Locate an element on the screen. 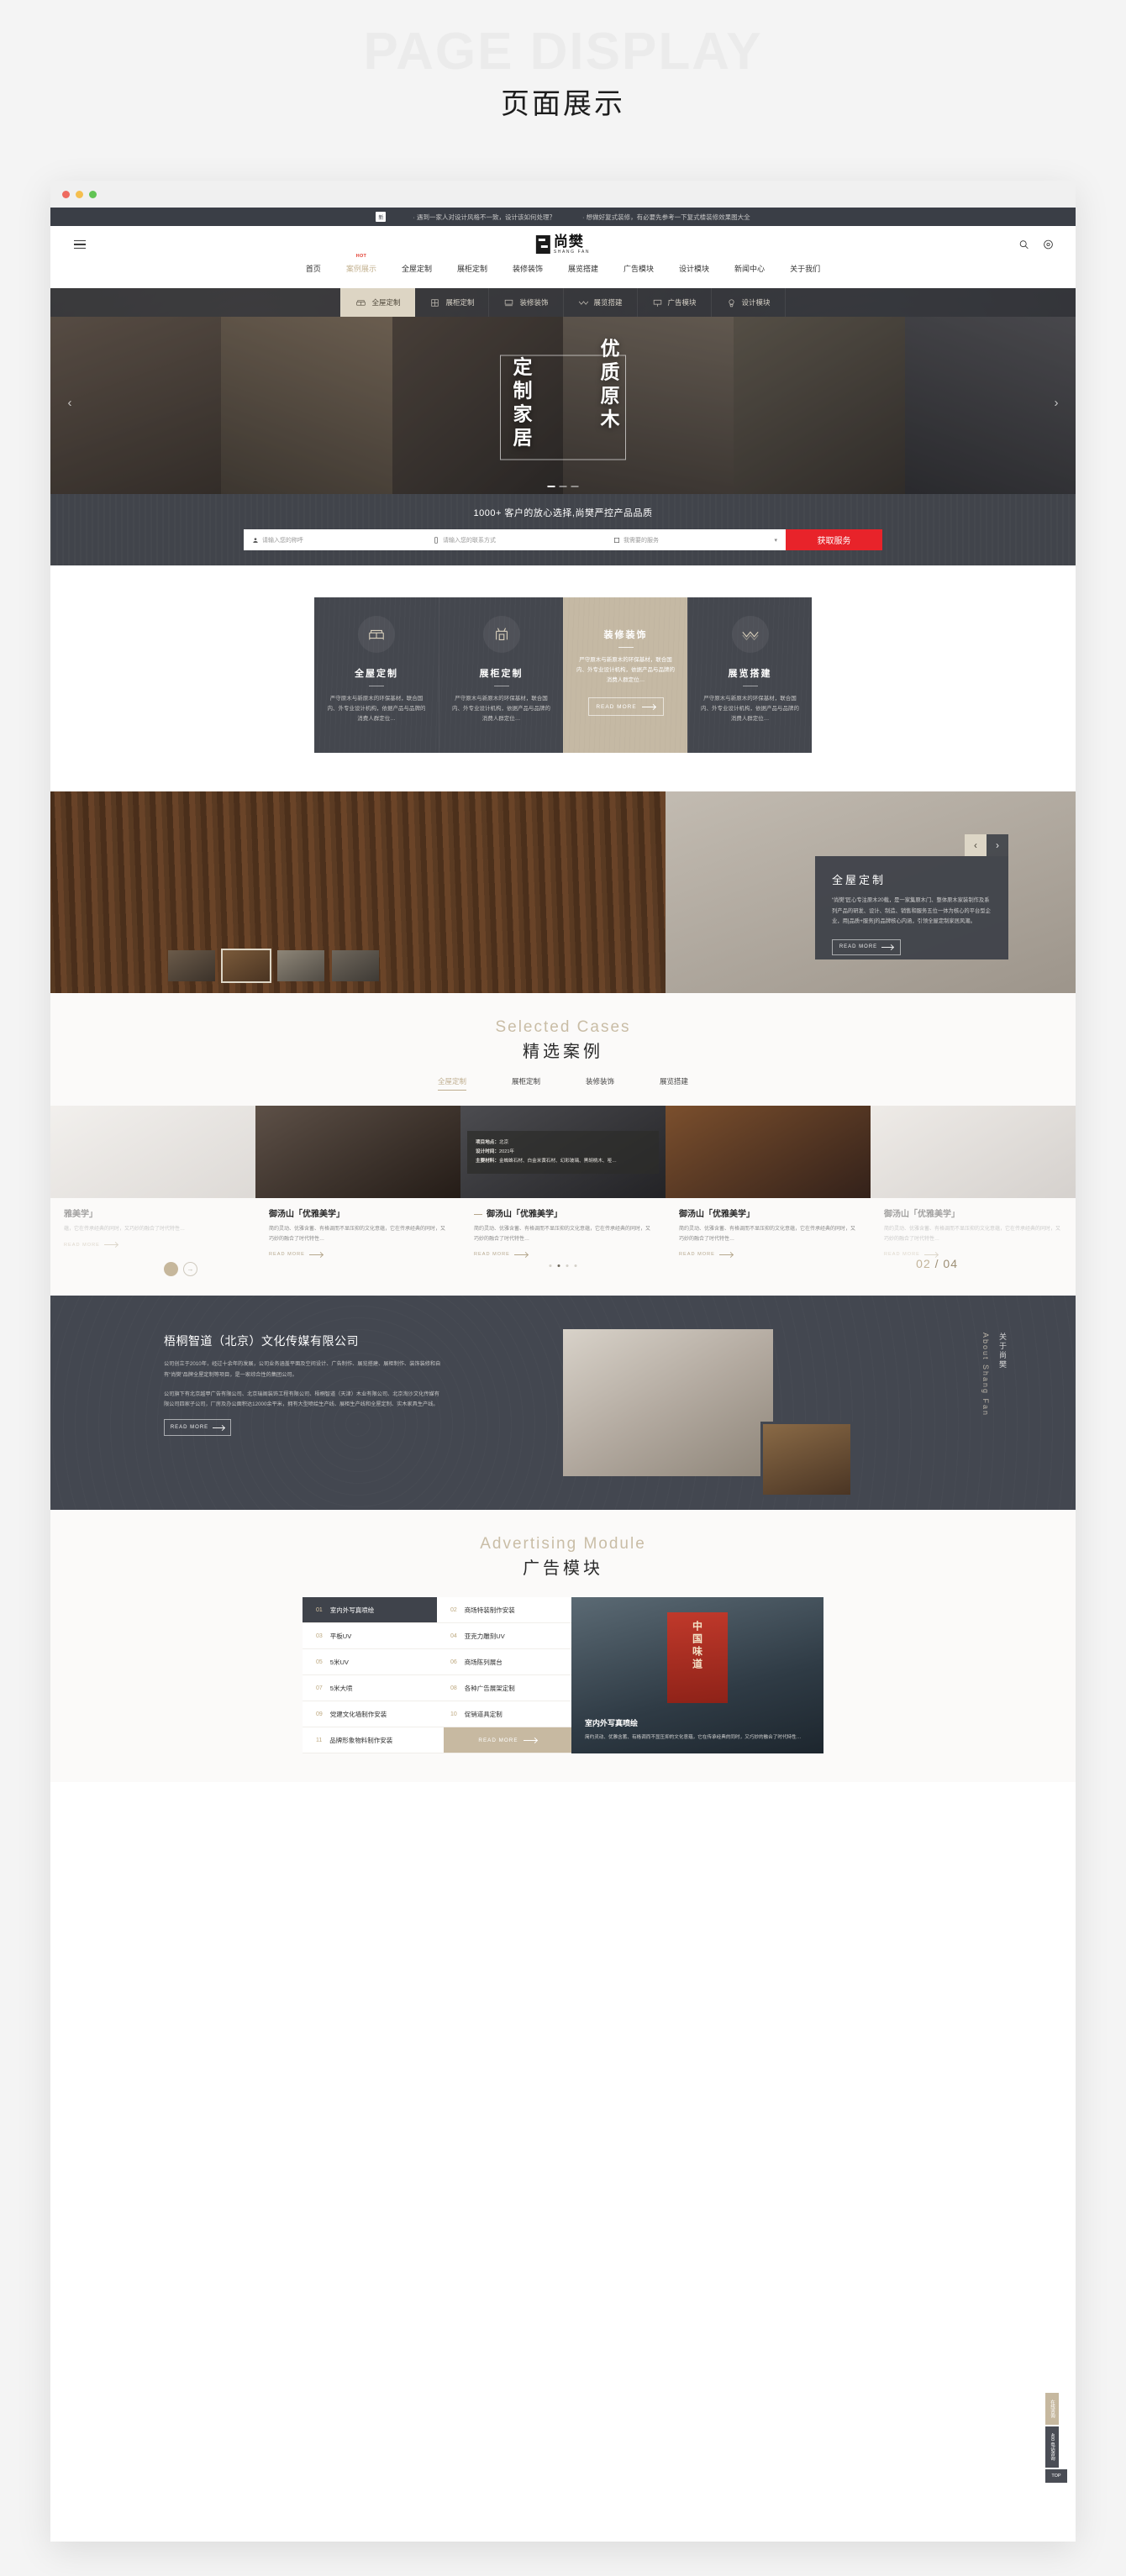 The height and width of the screenshot is (2576, 1126). showcase-next-button: › is located at coordinates (997, 845).